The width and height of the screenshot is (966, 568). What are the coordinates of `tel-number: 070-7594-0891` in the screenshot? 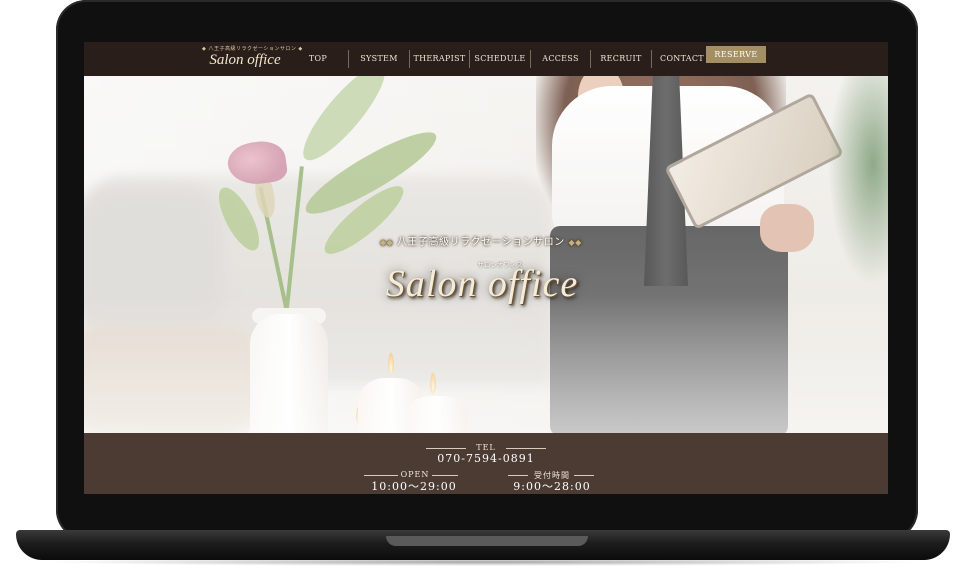 It's located at (486, 458).